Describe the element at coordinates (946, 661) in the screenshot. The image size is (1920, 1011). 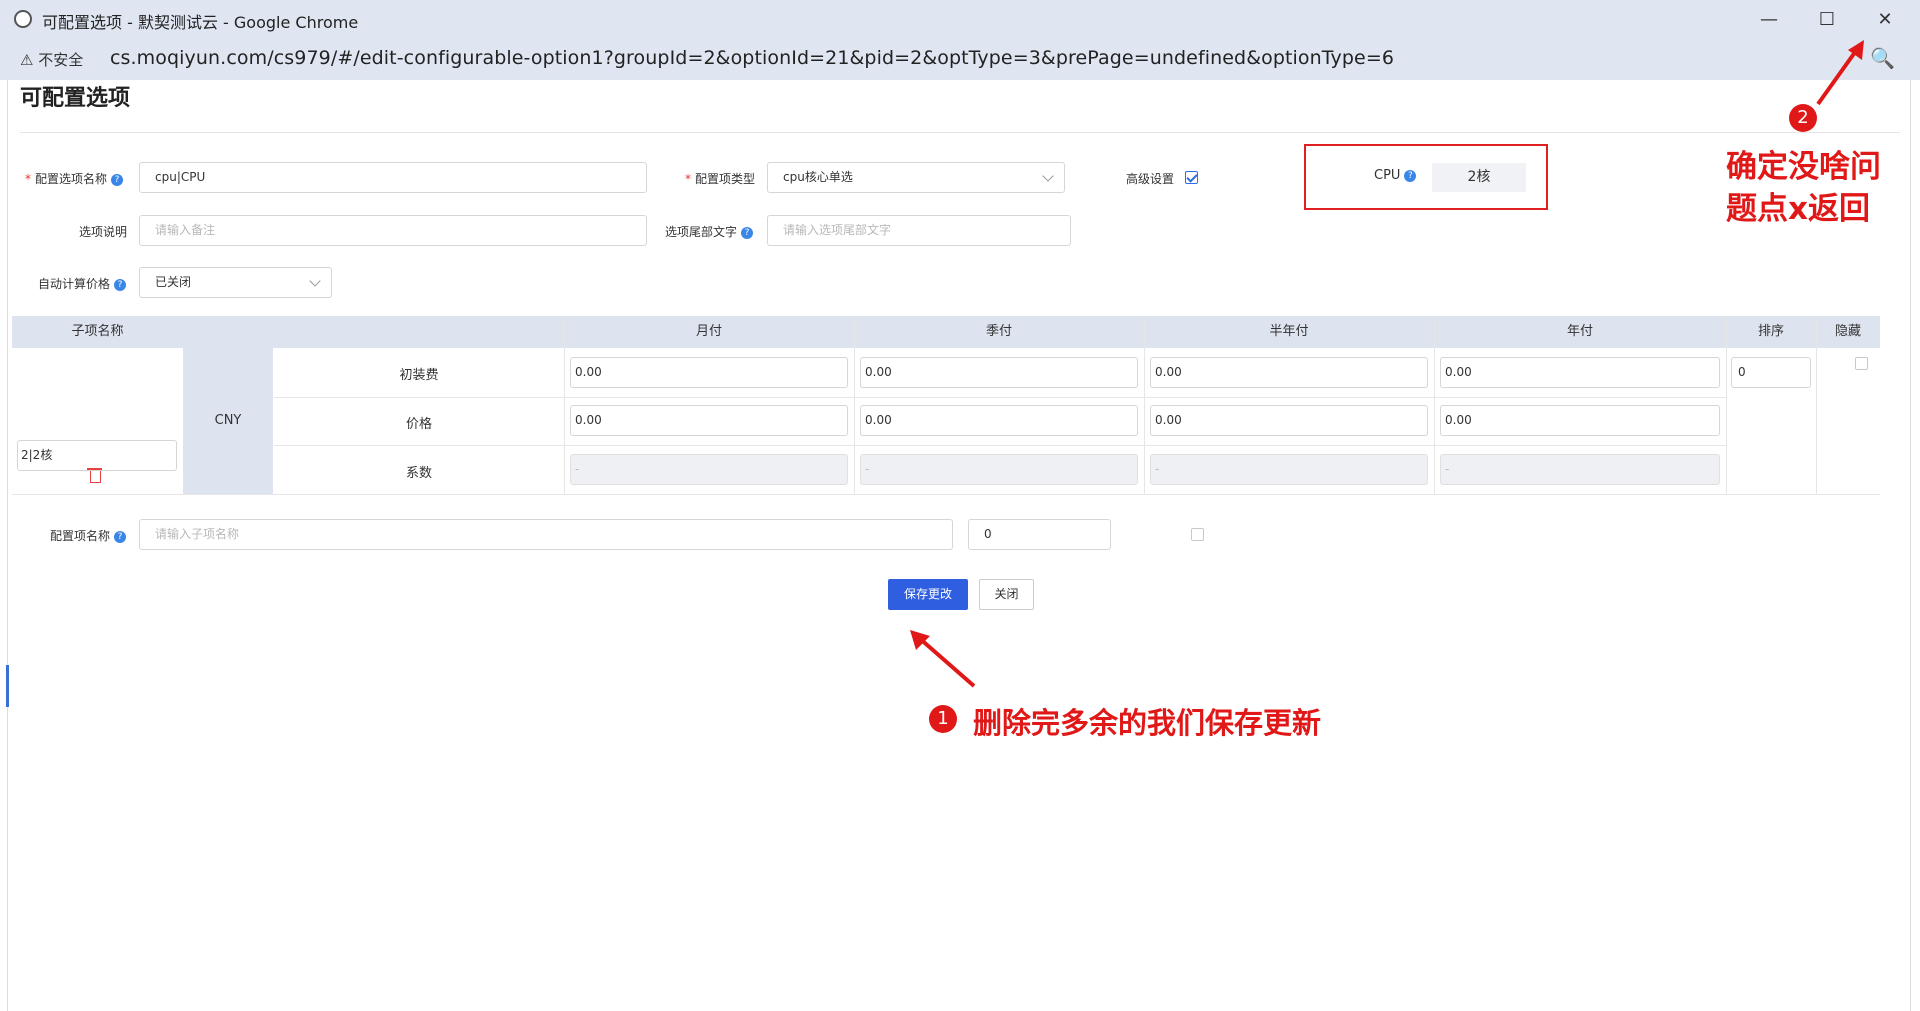
I see `arrow-to-save` at that location.